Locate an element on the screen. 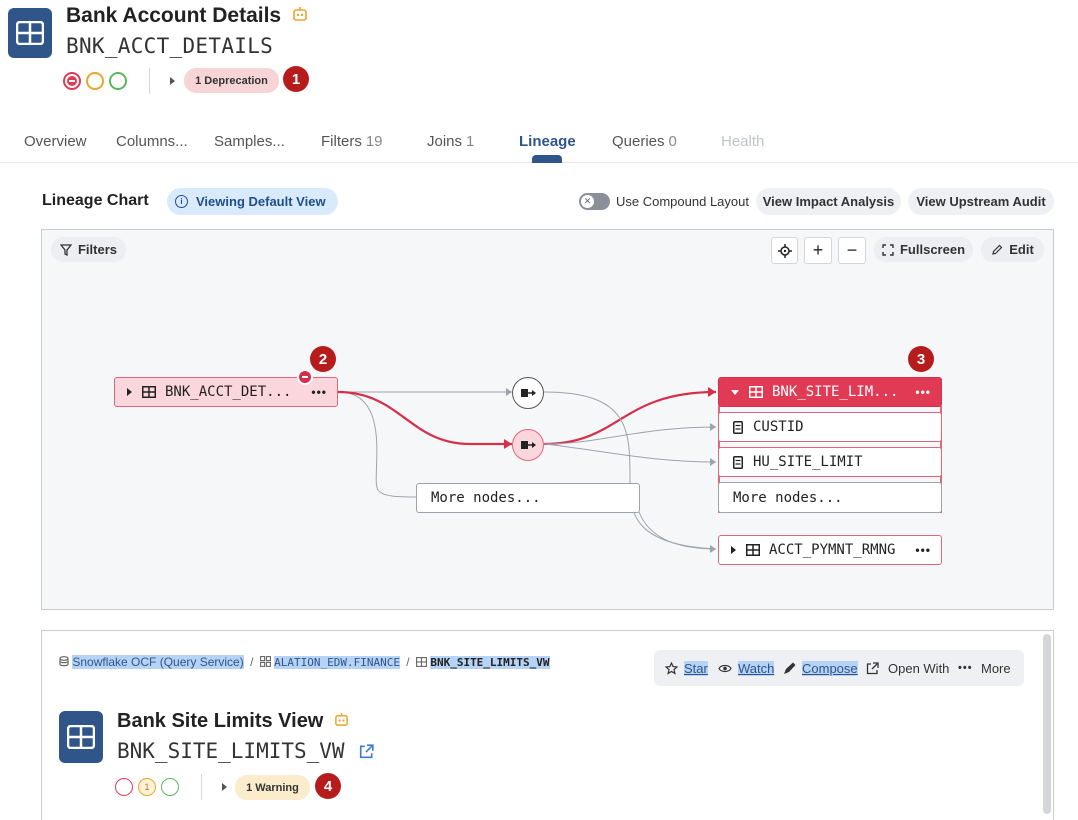 The width and height of the screenshot is (1078, 820). panel-scrollbar is located at coordinates (1047, 724).